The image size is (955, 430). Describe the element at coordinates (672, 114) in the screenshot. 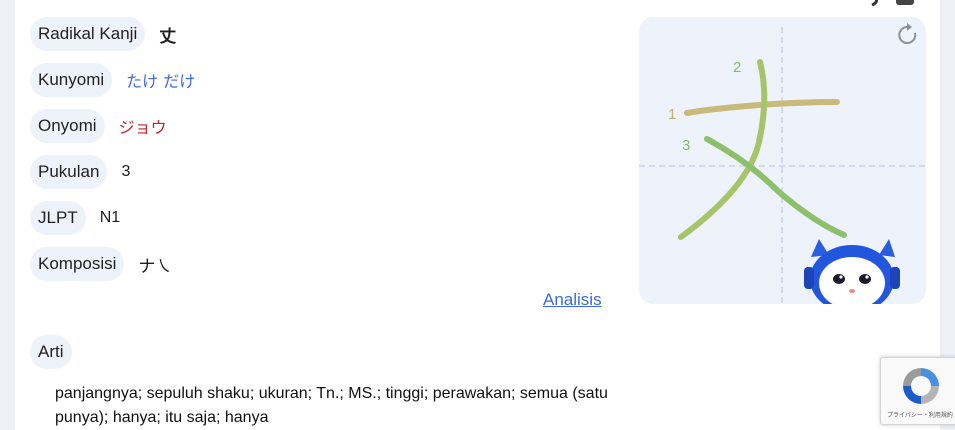

I see `stroke-number-1: 1` at that location.